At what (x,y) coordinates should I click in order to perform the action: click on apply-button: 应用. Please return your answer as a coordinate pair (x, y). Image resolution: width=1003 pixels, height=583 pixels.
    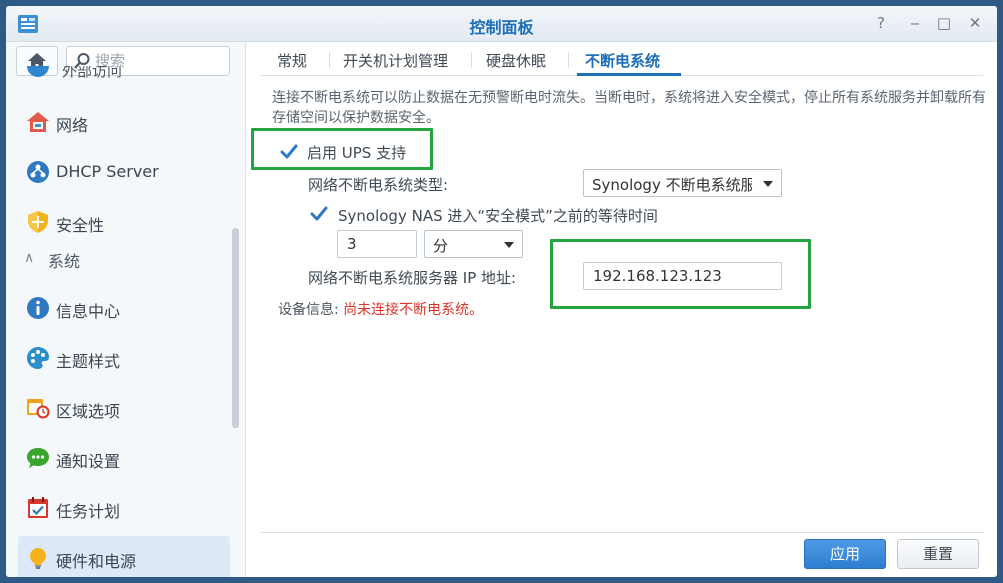
    Looking at the image, I should click on (845, 554).